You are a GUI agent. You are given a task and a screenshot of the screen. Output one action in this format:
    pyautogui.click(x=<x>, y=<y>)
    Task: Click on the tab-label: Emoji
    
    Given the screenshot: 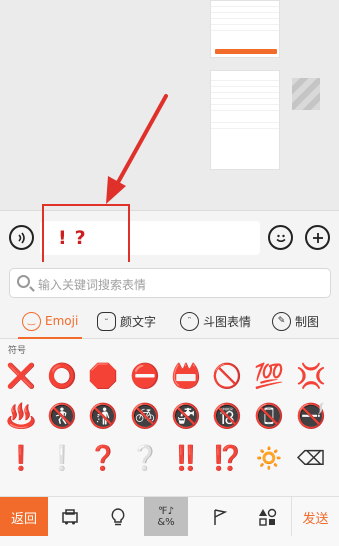 What is the action you would take?
    pyautogui.click(x=62, y=321)
    